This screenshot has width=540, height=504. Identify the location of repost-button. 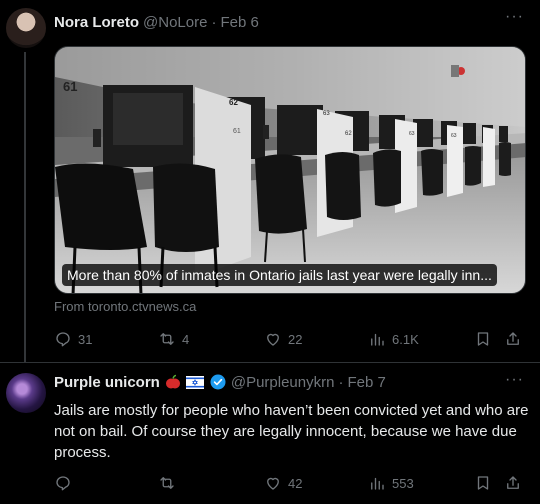
(170, 483).